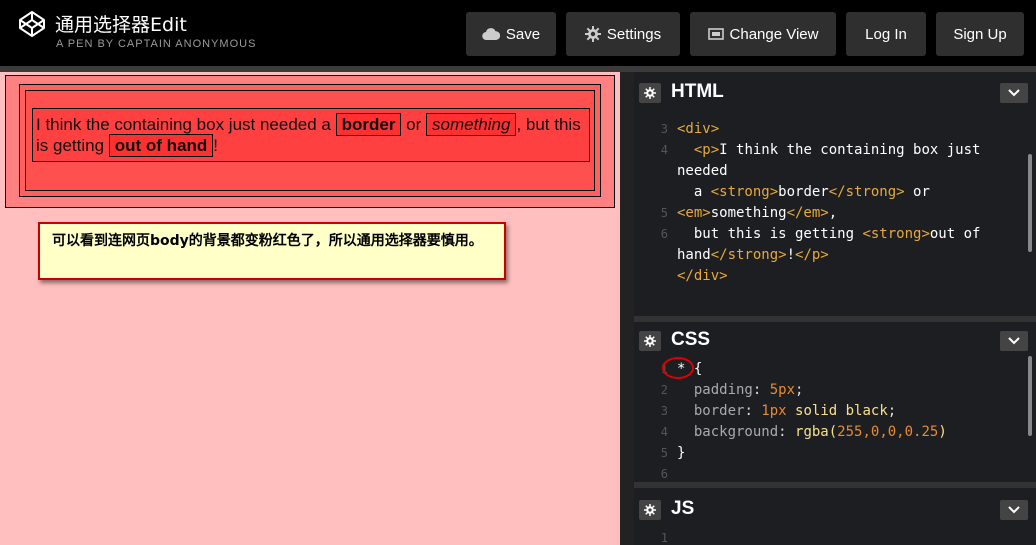 Image resolution: width=1036 pixels, height=545 pixels. What do you see at coordinates (691, 339) in the screenshot?
I see `css-editor-title: CSS` at bounding box center [691, 339].